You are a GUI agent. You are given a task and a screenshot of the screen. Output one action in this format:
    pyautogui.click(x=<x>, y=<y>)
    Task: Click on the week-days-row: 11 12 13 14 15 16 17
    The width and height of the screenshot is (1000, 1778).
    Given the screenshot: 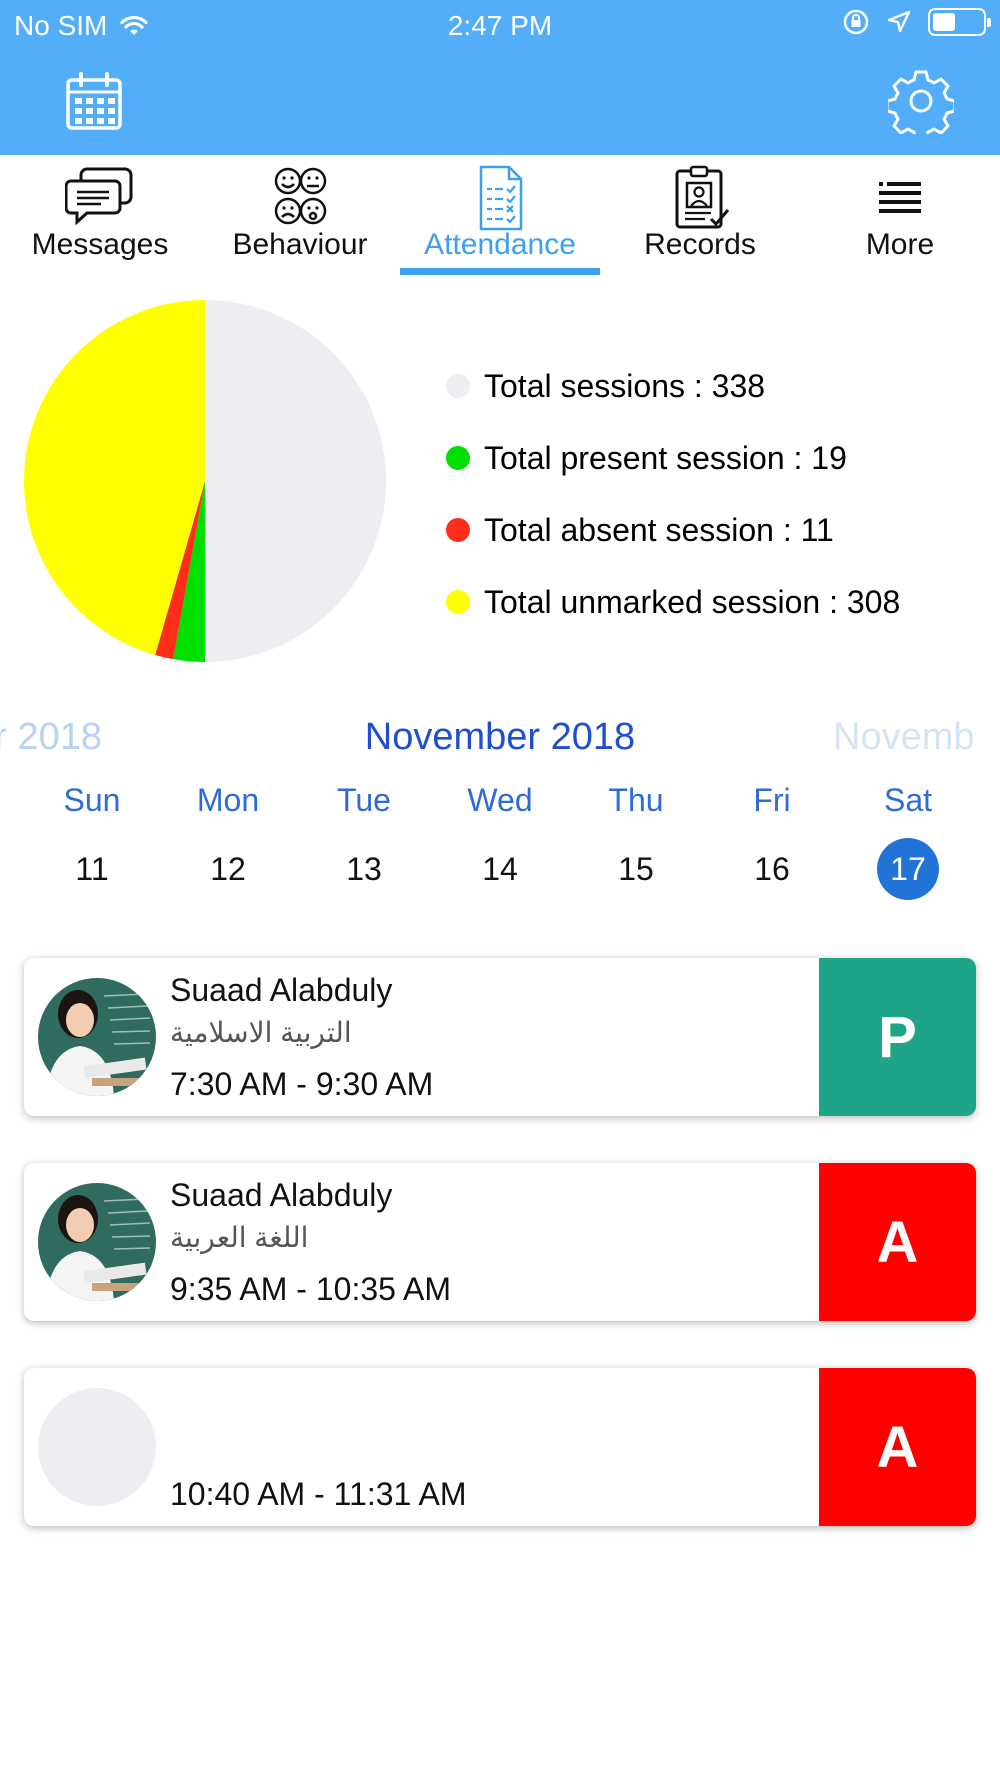 What is the action you would take?
    pyautogui.click(x=504, y=869)
    